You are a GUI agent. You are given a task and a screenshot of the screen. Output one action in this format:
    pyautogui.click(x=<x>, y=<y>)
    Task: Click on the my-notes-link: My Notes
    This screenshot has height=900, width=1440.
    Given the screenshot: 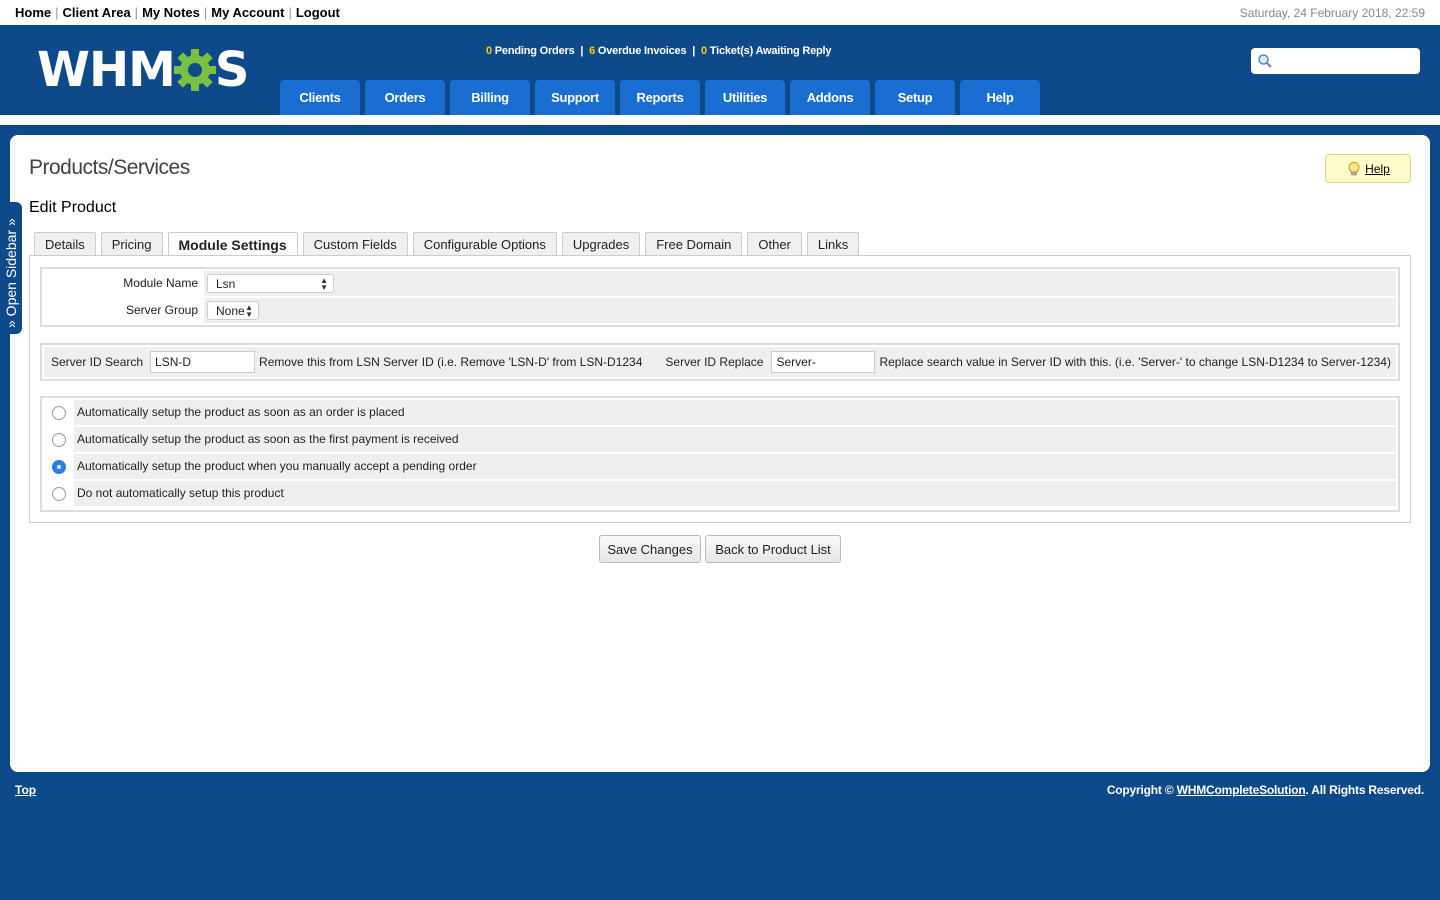 What is the action you would take?
    pyautogui.click(x=171, y=12)
    